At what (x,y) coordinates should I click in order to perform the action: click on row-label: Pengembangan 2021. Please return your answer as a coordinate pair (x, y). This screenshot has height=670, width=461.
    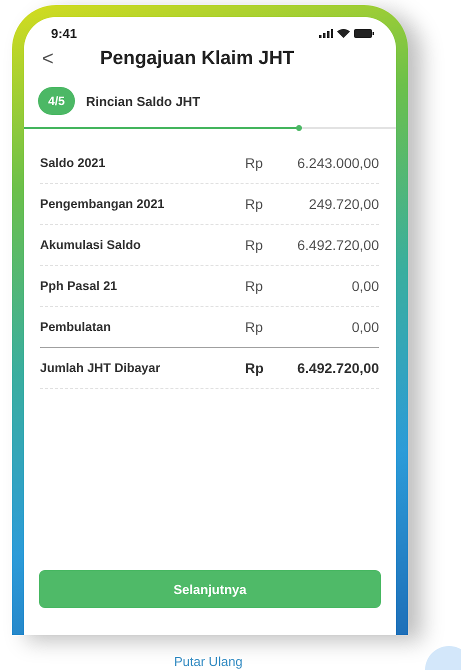
    Looking at the image, I should click on (103, 204).